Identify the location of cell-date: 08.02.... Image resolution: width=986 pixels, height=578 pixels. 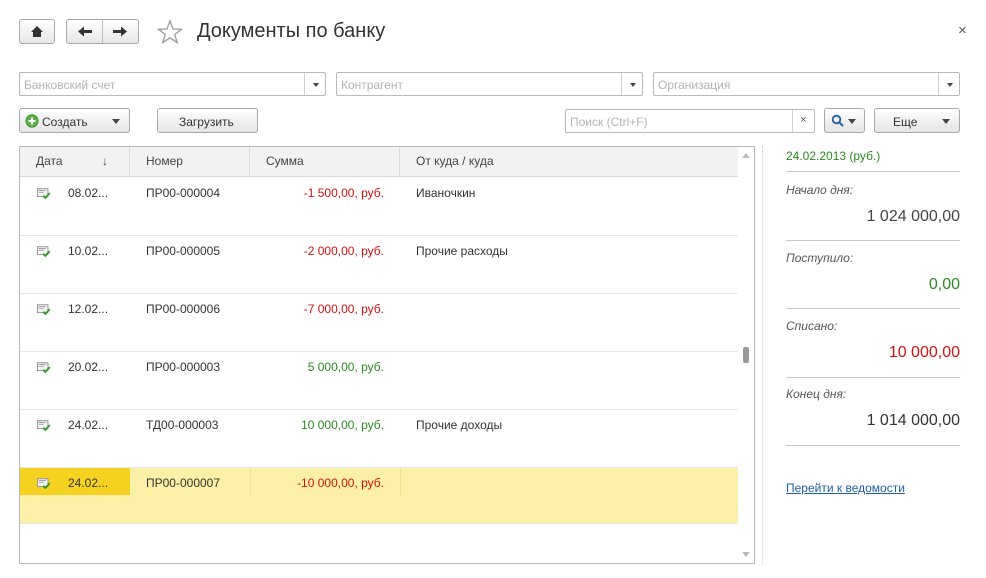
(88, 193).